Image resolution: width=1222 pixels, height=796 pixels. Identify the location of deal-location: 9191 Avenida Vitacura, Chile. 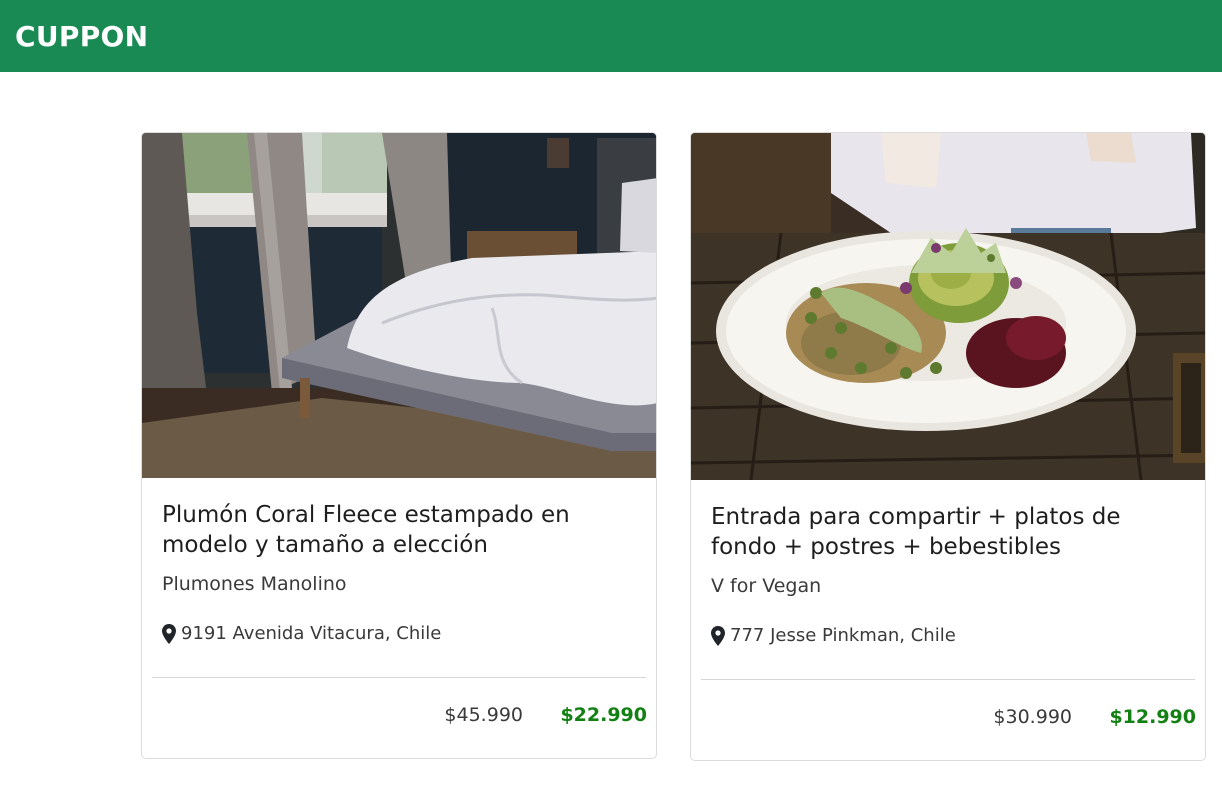
(301, 633).